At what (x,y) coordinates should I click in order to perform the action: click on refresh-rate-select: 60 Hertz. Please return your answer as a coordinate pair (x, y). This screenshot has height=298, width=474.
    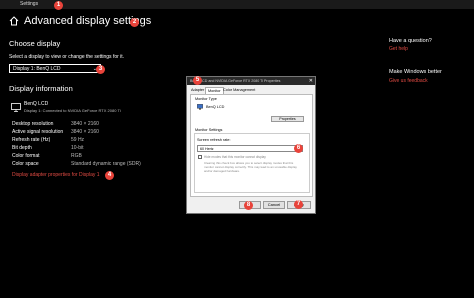
    Looking at the image, I should click on (250, 148).